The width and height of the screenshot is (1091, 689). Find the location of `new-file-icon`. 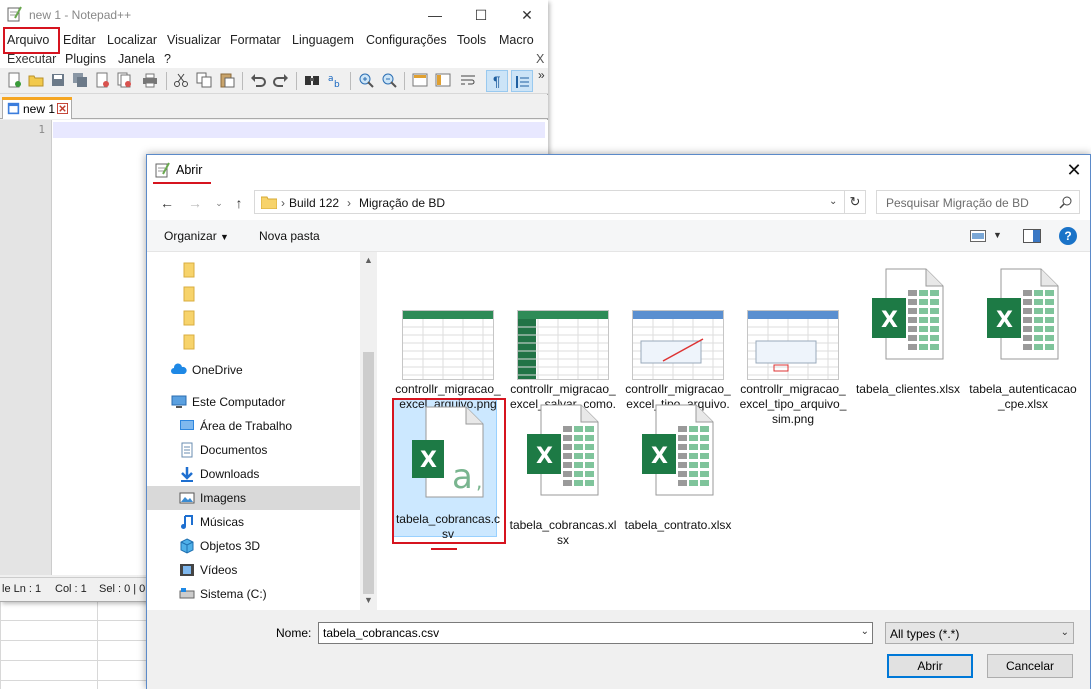

new-file-icon is located at coordinates (14, 80).